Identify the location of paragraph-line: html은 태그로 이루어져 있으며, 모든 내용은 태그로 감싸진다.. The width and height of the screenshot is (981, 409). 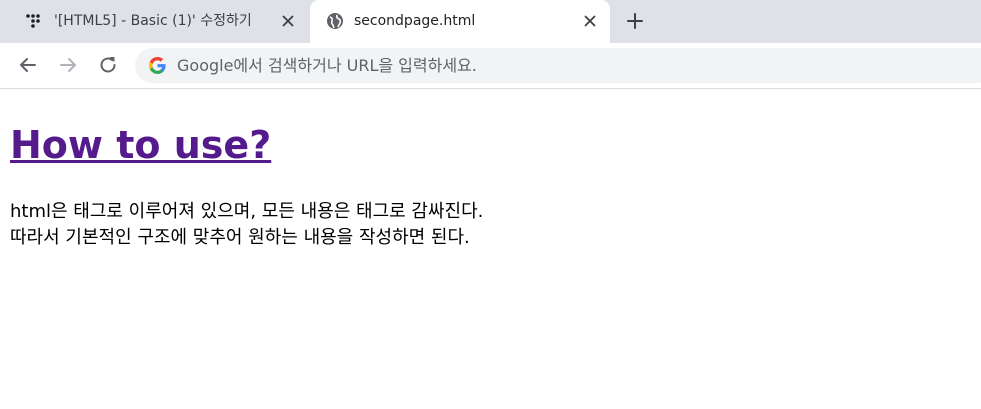
(247, 211).